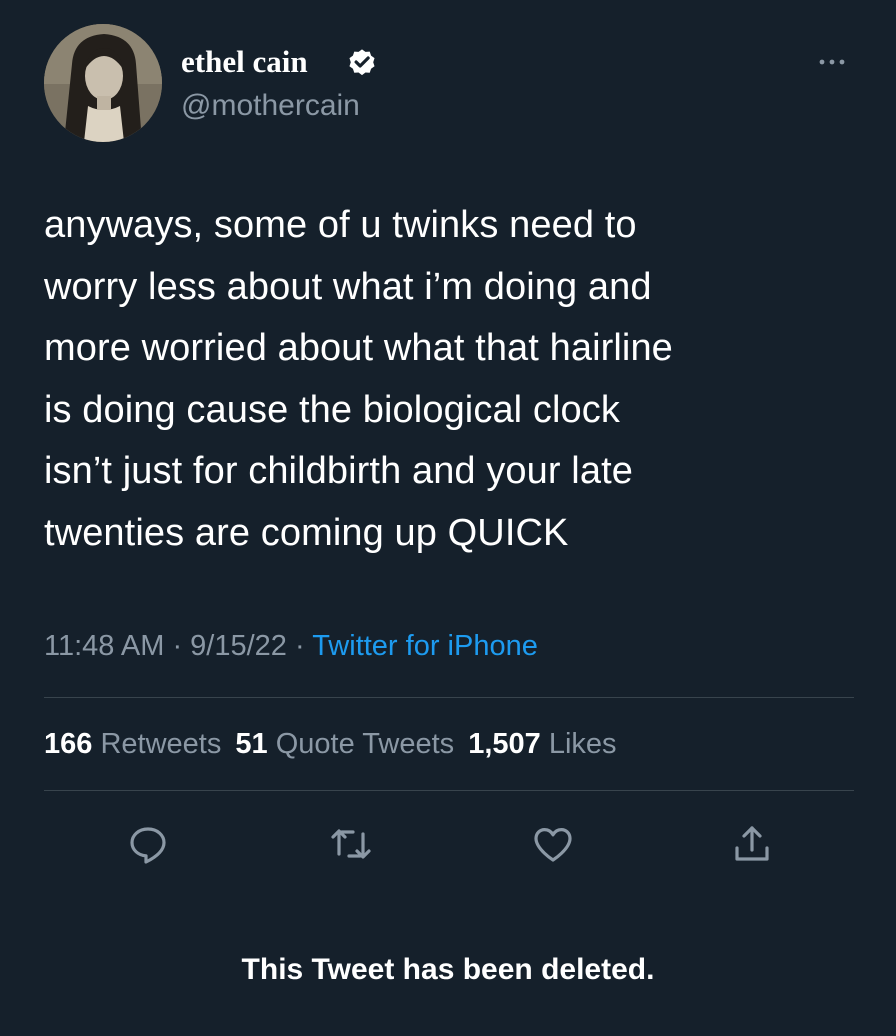  I want to click on tweet-text-line: anyways, some of u twinks need to, so click(340, 225).